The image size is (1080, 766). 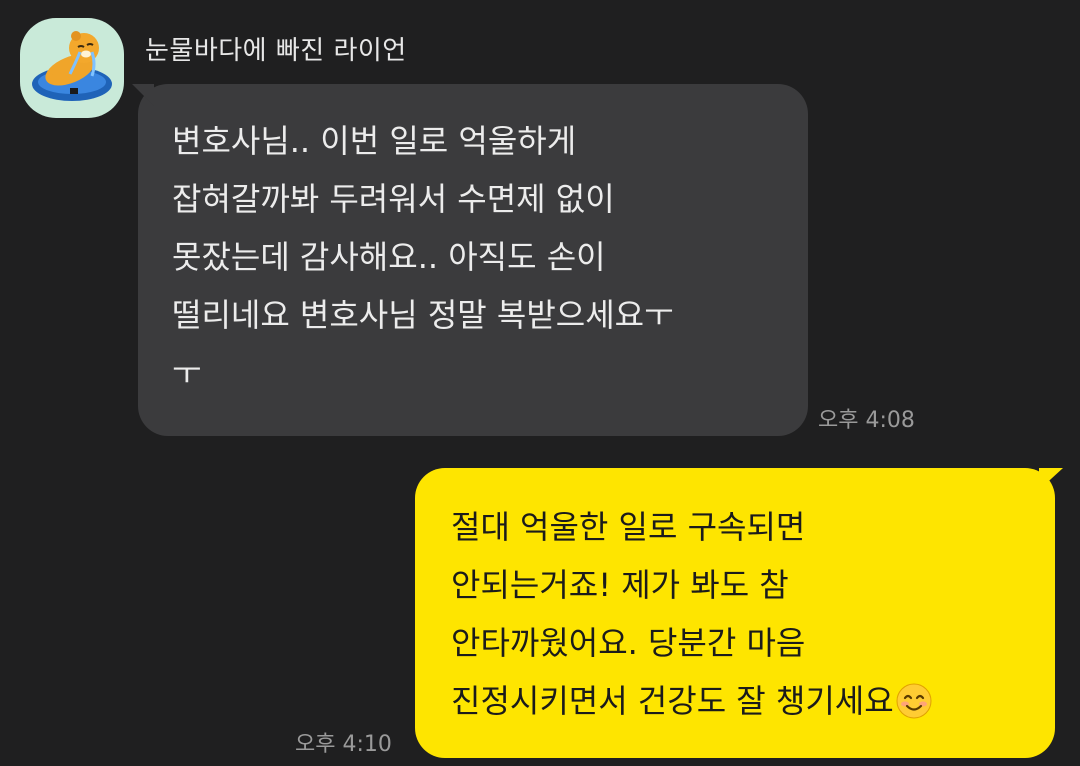 I want to click on smiling-face-icon, so click(x=914, y=708).